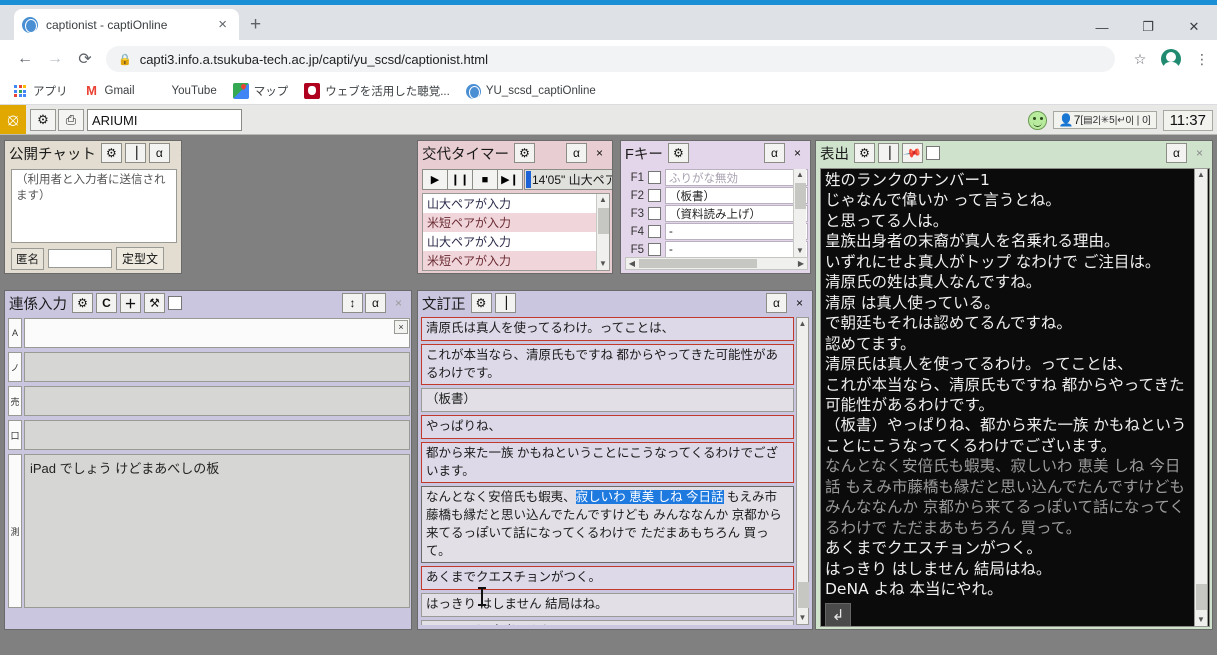  Describe the element at coordinates (154, 303) in the screenshot. I see `robot-arm-icon: ⚒` at that location.